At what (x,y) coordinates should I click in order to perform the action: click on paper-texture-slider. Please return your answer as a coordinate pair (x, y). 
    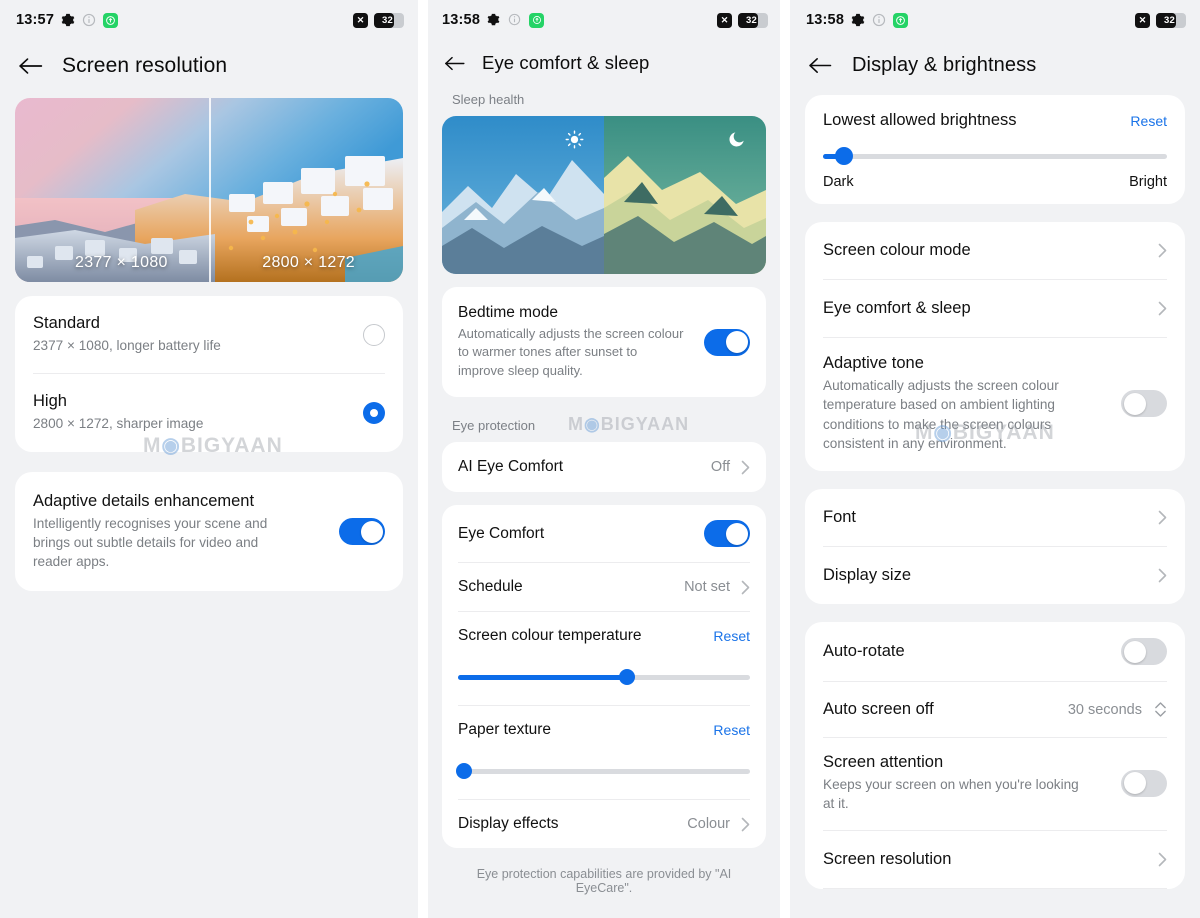
    Looking at the image, I should click on (602, 771).